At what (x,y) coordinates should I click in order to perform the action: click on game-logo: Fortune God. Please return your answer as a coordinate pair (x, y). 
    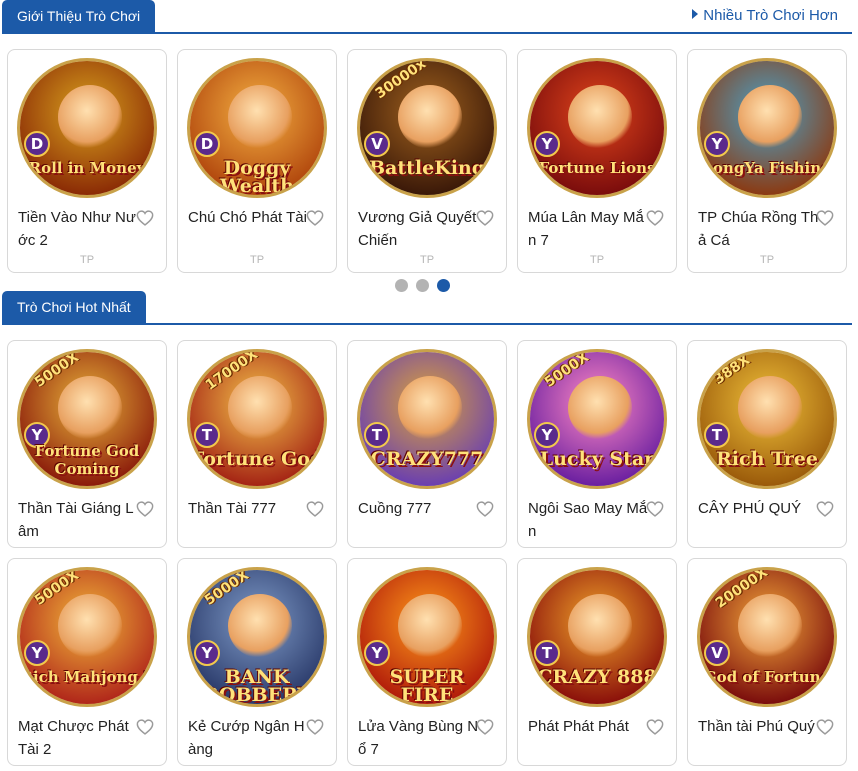
    Looking at the image, I should click on (257, 459).